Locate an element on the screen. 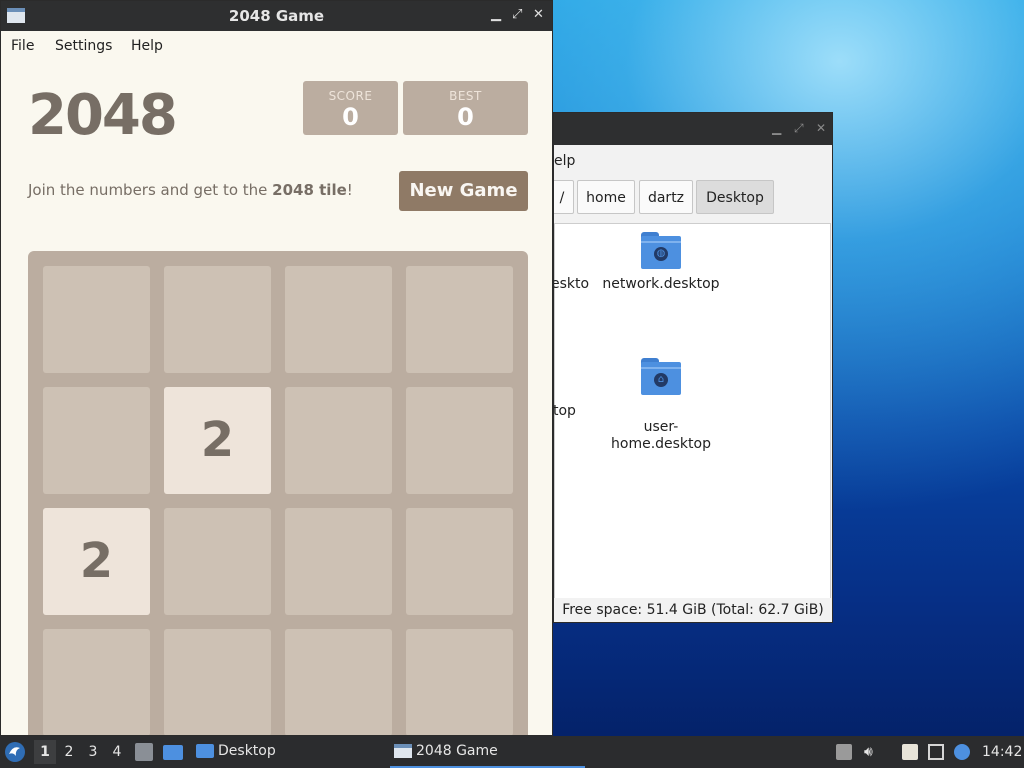 The height and width of the screenshot is (768, 1024). home-folder-icon: ⌂ is located at coordinates (661, 377).